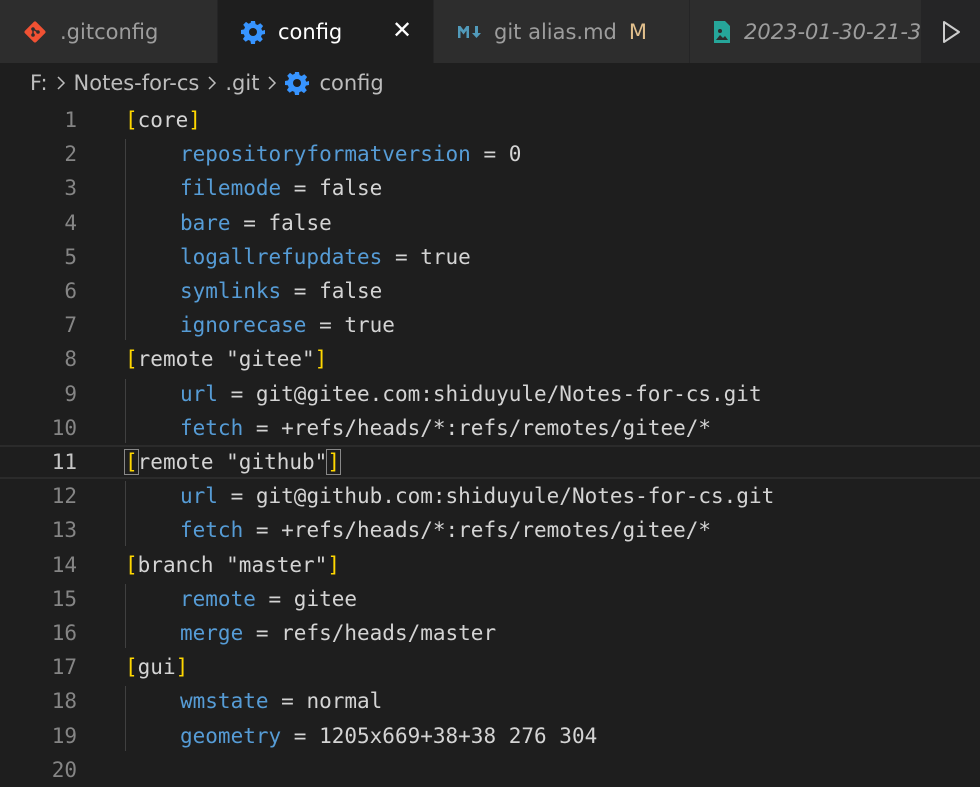 This screenshot has height=787, width=980. I want to click on code-text: [branch "master"], so click(232, 565).